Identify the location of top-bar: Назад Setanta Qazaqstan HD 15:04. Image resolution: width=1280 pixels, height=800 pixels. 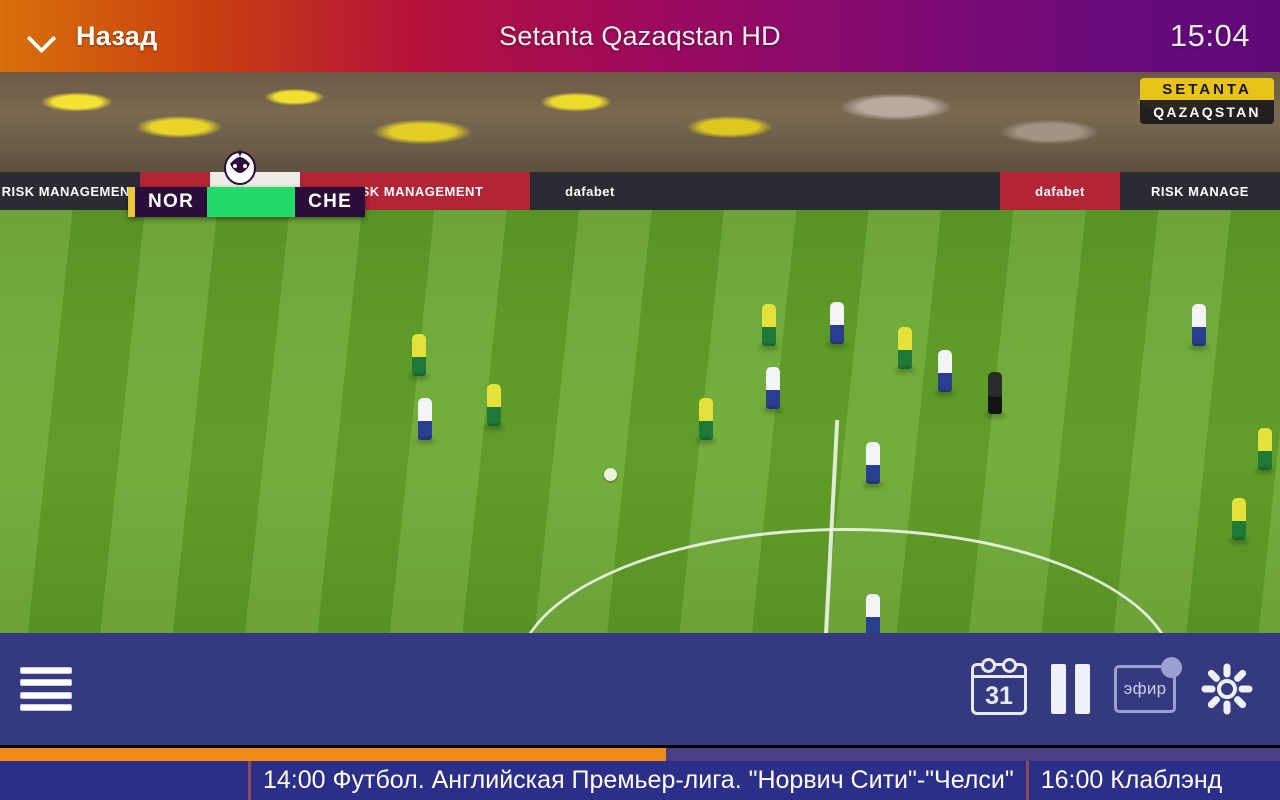
(640, 36).